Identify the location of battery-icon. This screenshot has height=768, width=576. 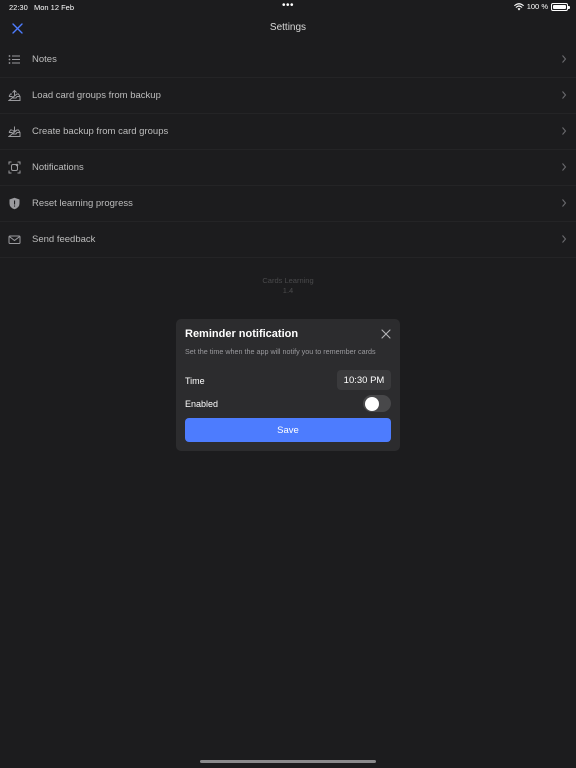
(560, 6).